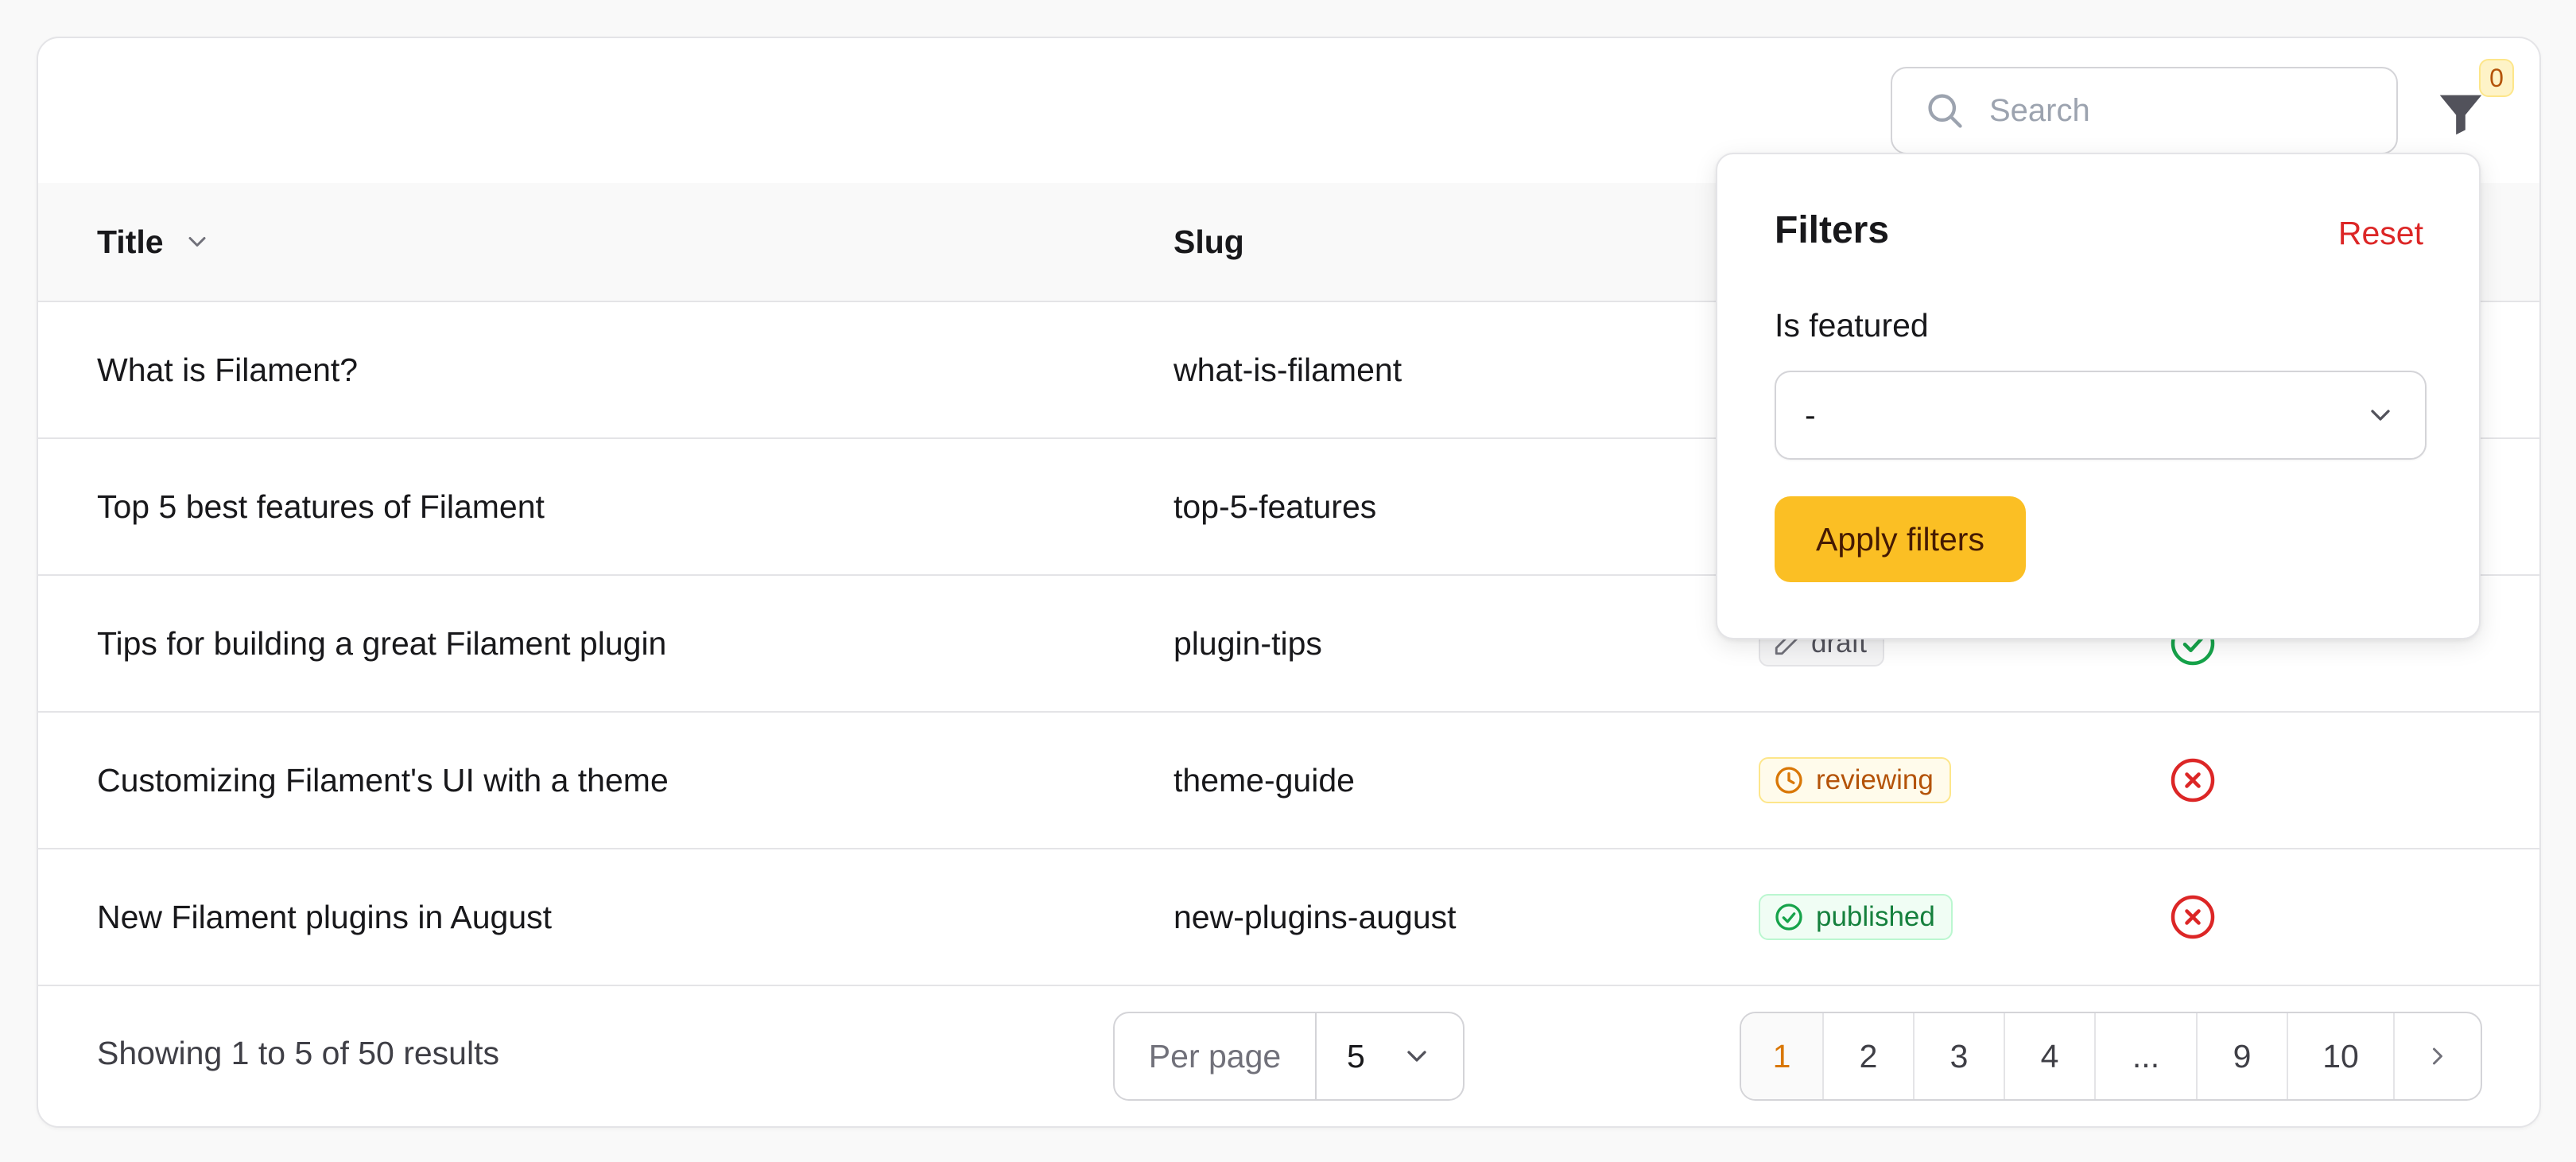 Image resolution: width=2576 pixels, height=1162 pixels. Describe the element at coordinates (383, 780) in the screenshot. I see `cell-title: Customizing Filament's UI with a theme` at that location.